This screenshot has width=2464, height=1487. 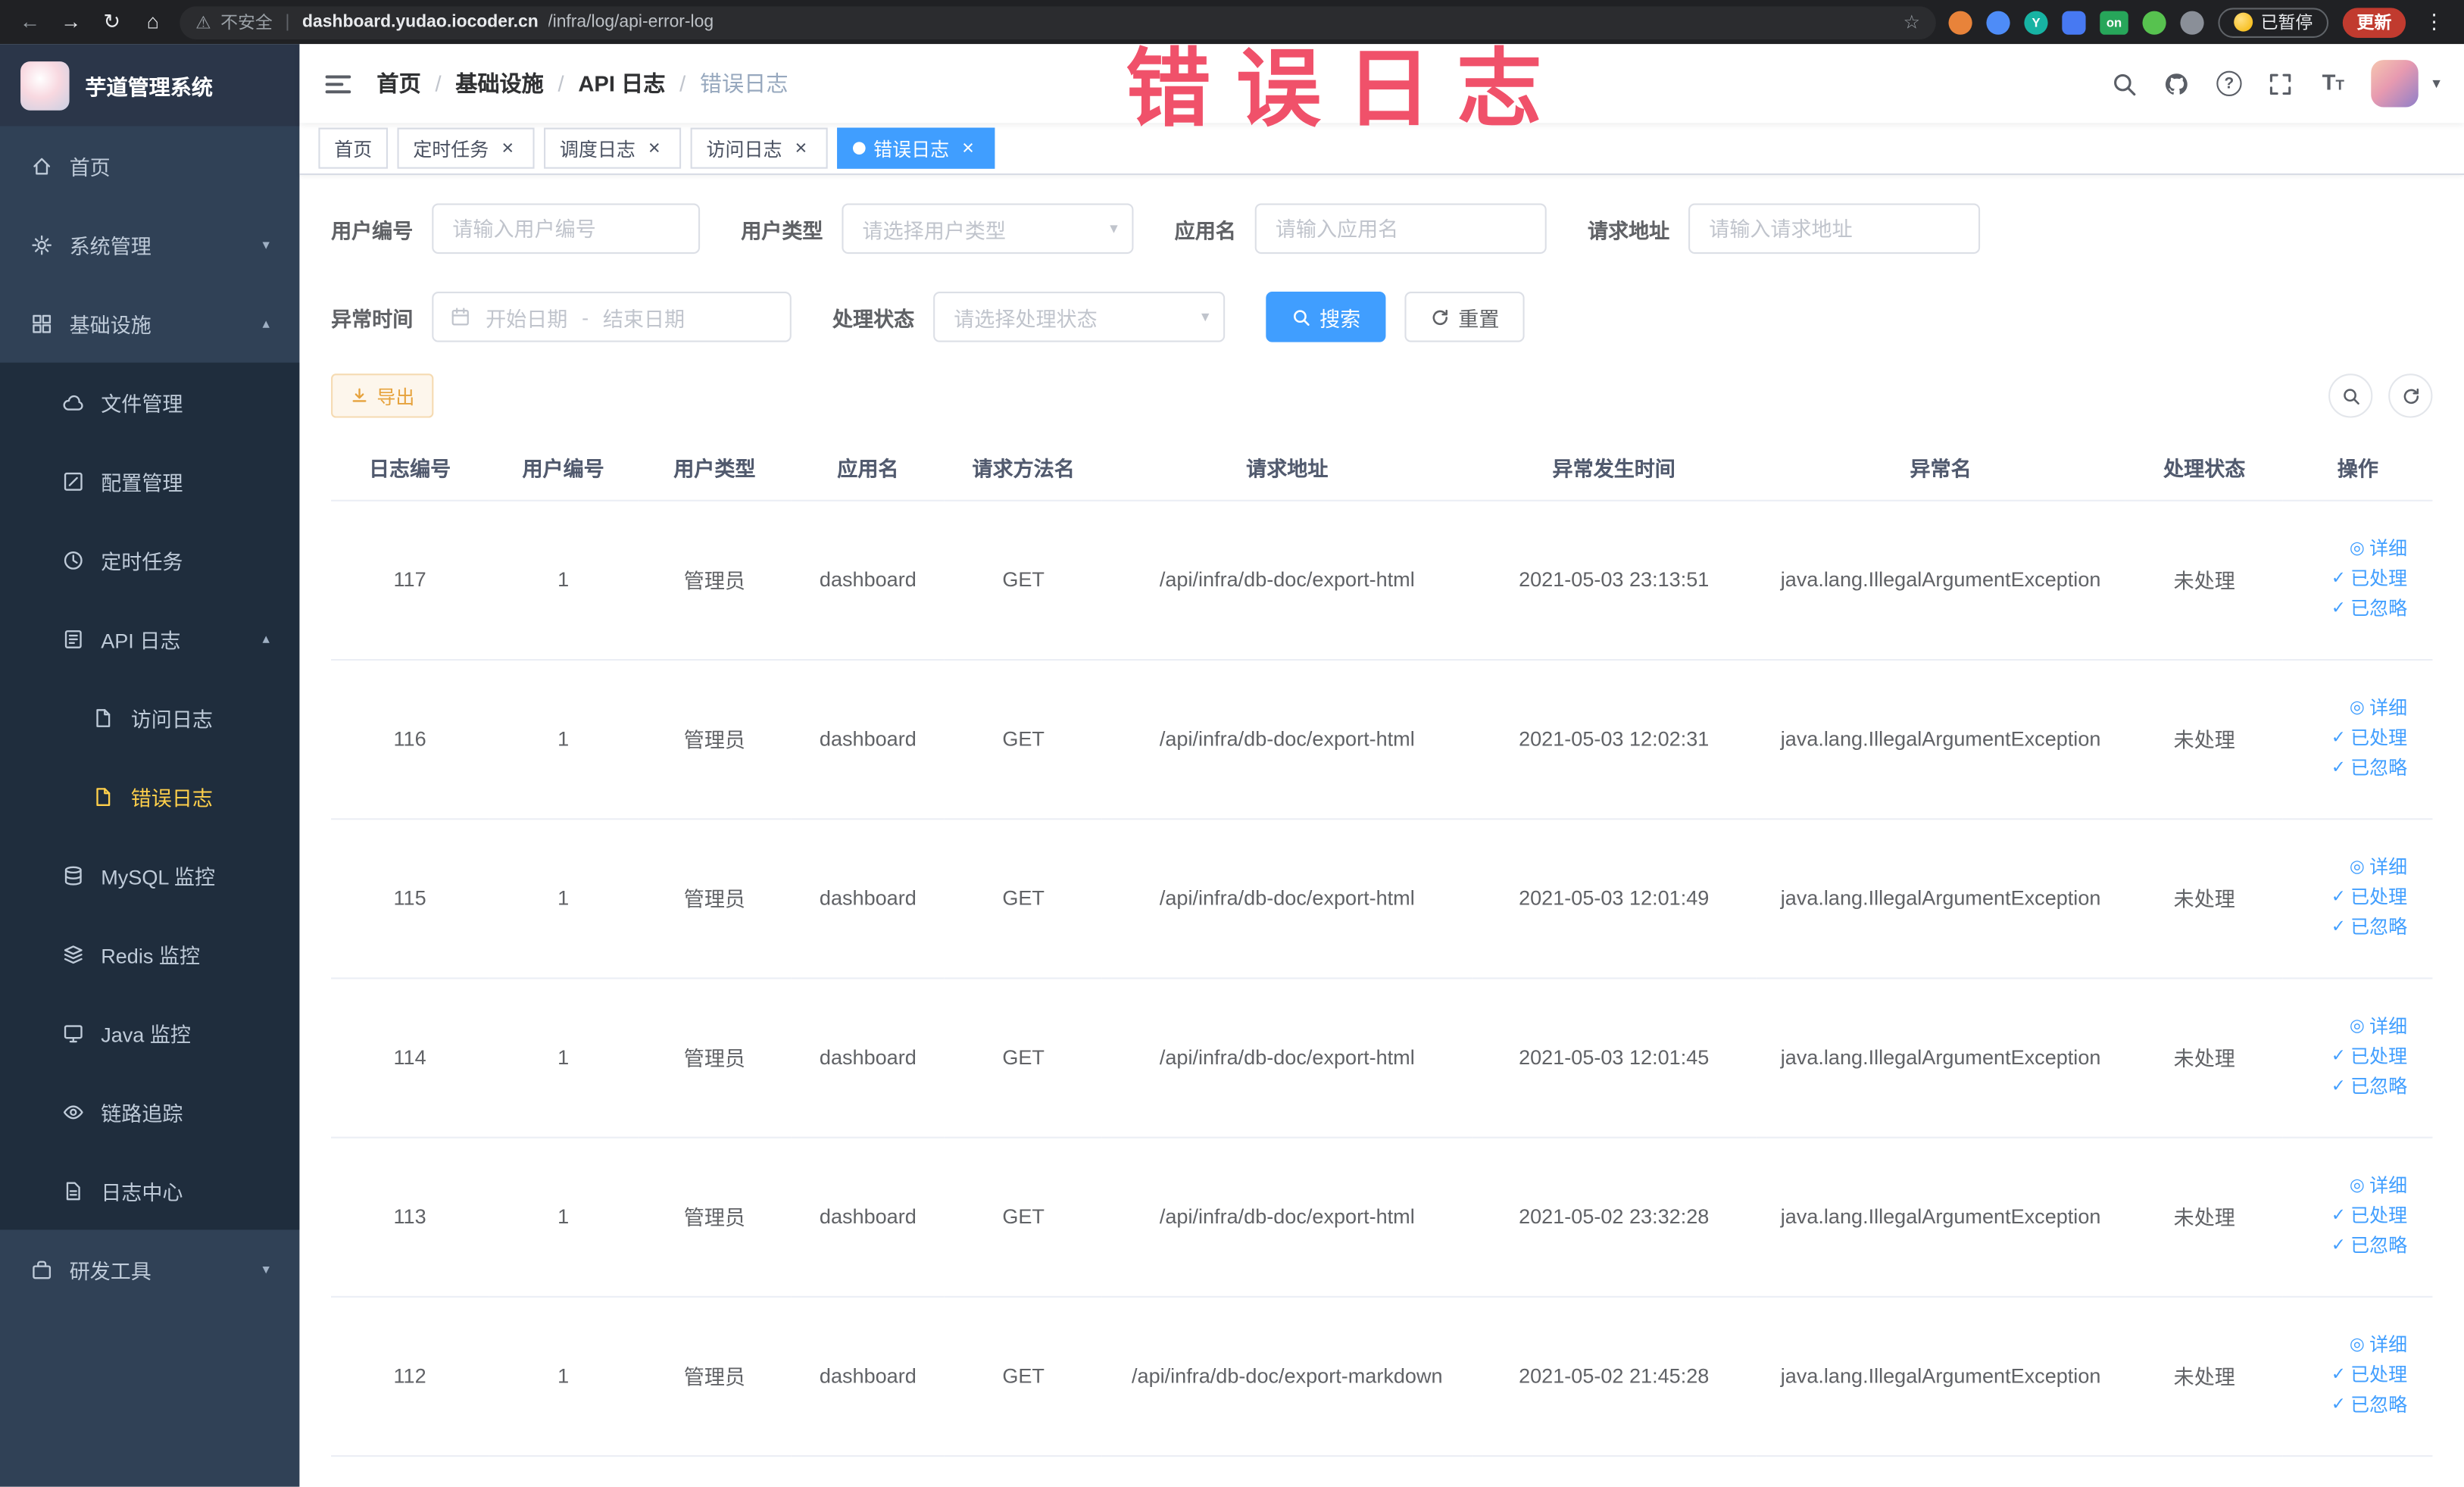 What do you see at coordinates (149, 559) in the screenshot?
I see `sidebar-item-scheduled-job: 定时任务` at bounding box center [149, 559].